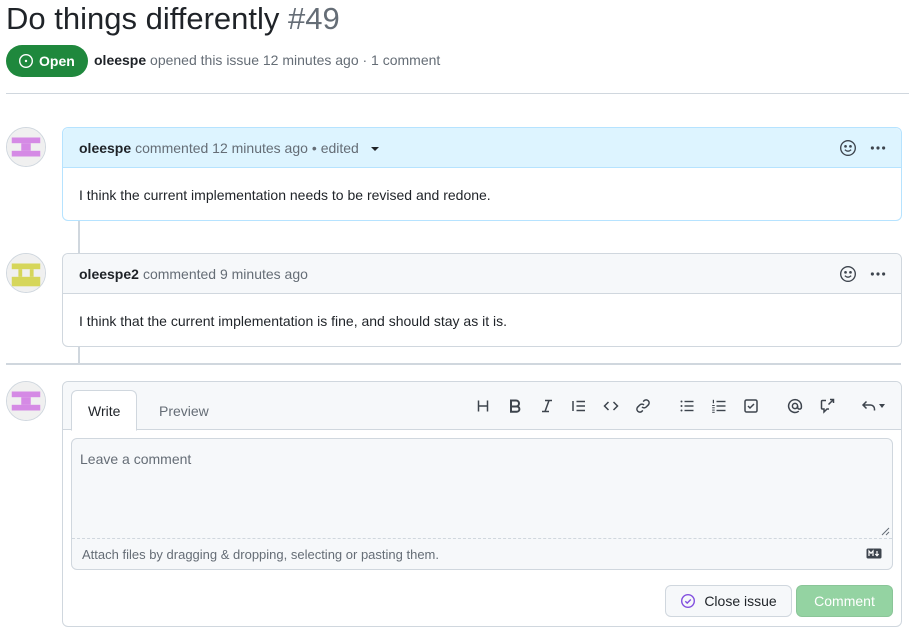 The width and height of the screenshot is (909, 635). Describe the element at coordinates (57, 61) in the screenshot. I see `issue-state-label: Open` at that location.